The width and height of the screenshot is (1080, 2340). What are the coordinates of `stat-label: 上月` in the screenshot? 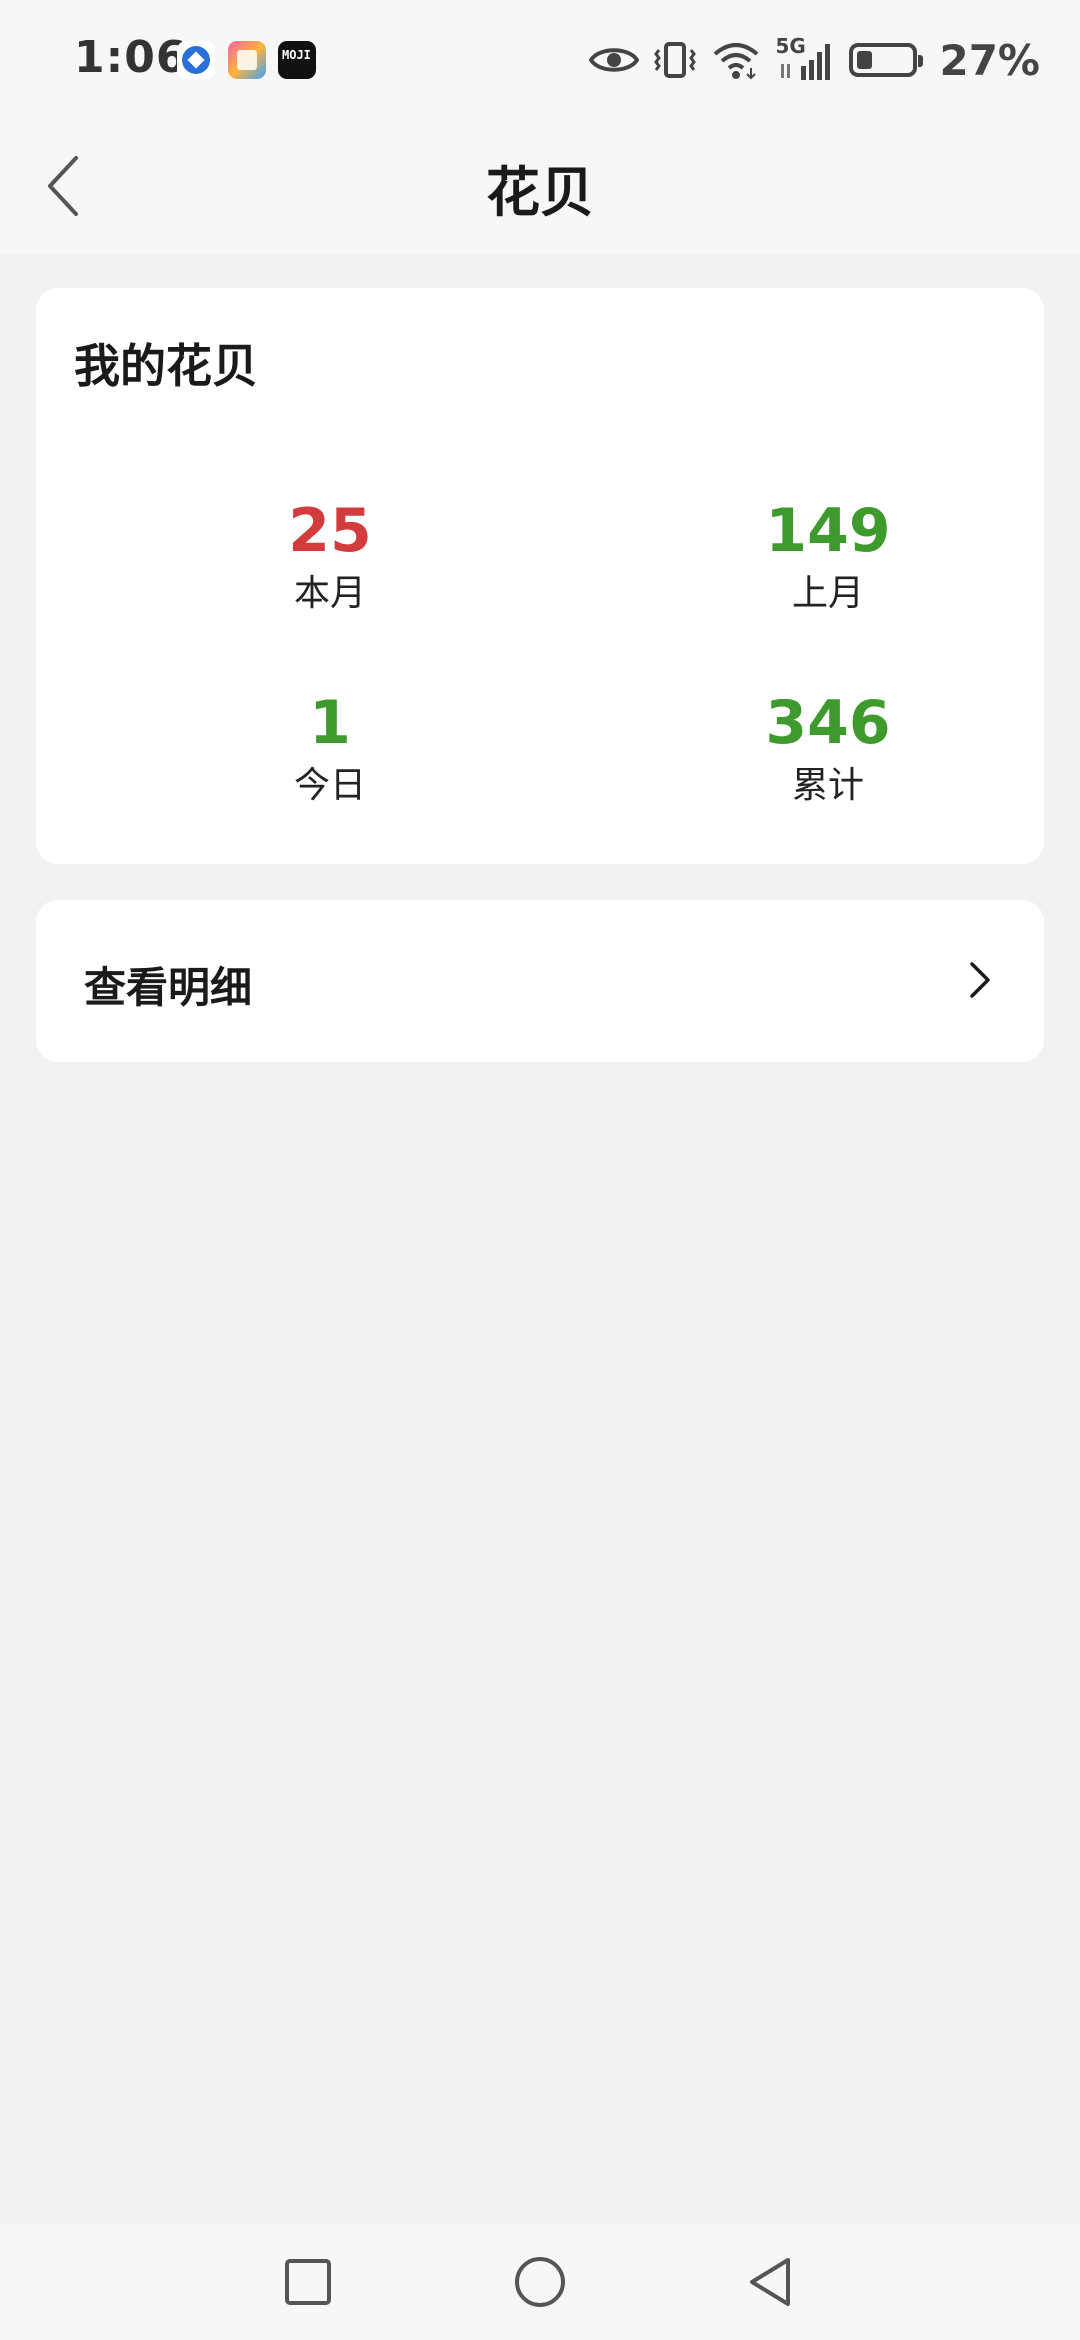 It's located at (827, 593).